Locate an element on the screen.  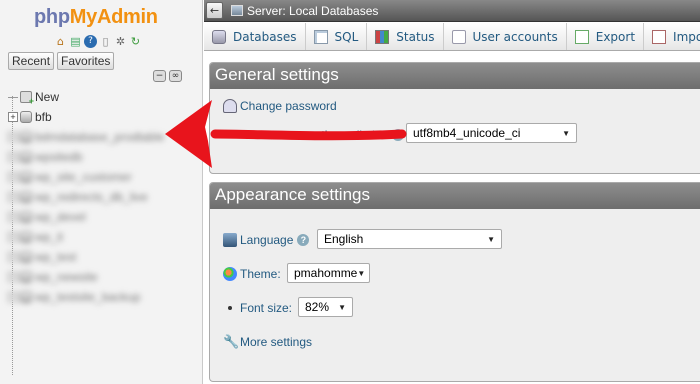
tree-item-blurred: + bdmdatabase_prodtable is located at coordinates (86, 137).